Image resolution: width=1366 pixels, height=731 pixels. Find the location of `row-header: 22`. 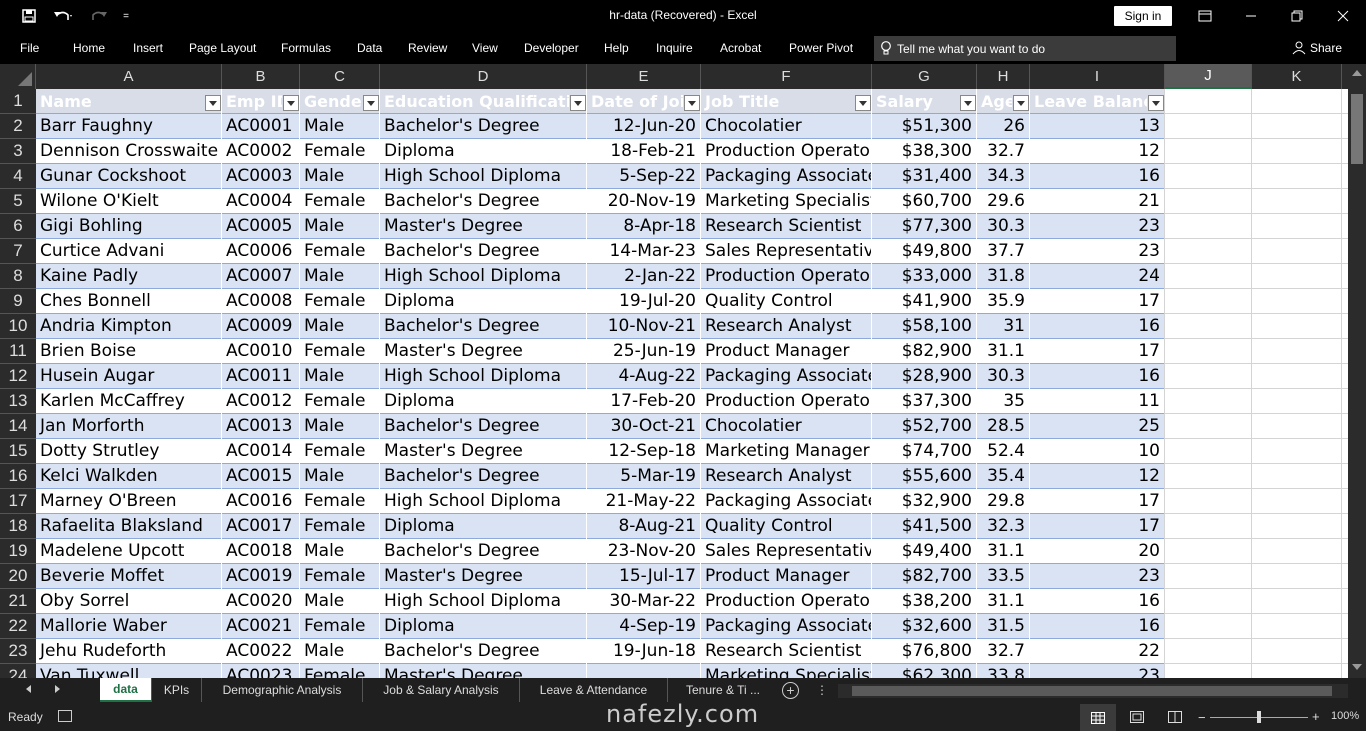

row-header: 22 is located at coordinates (18, 626).